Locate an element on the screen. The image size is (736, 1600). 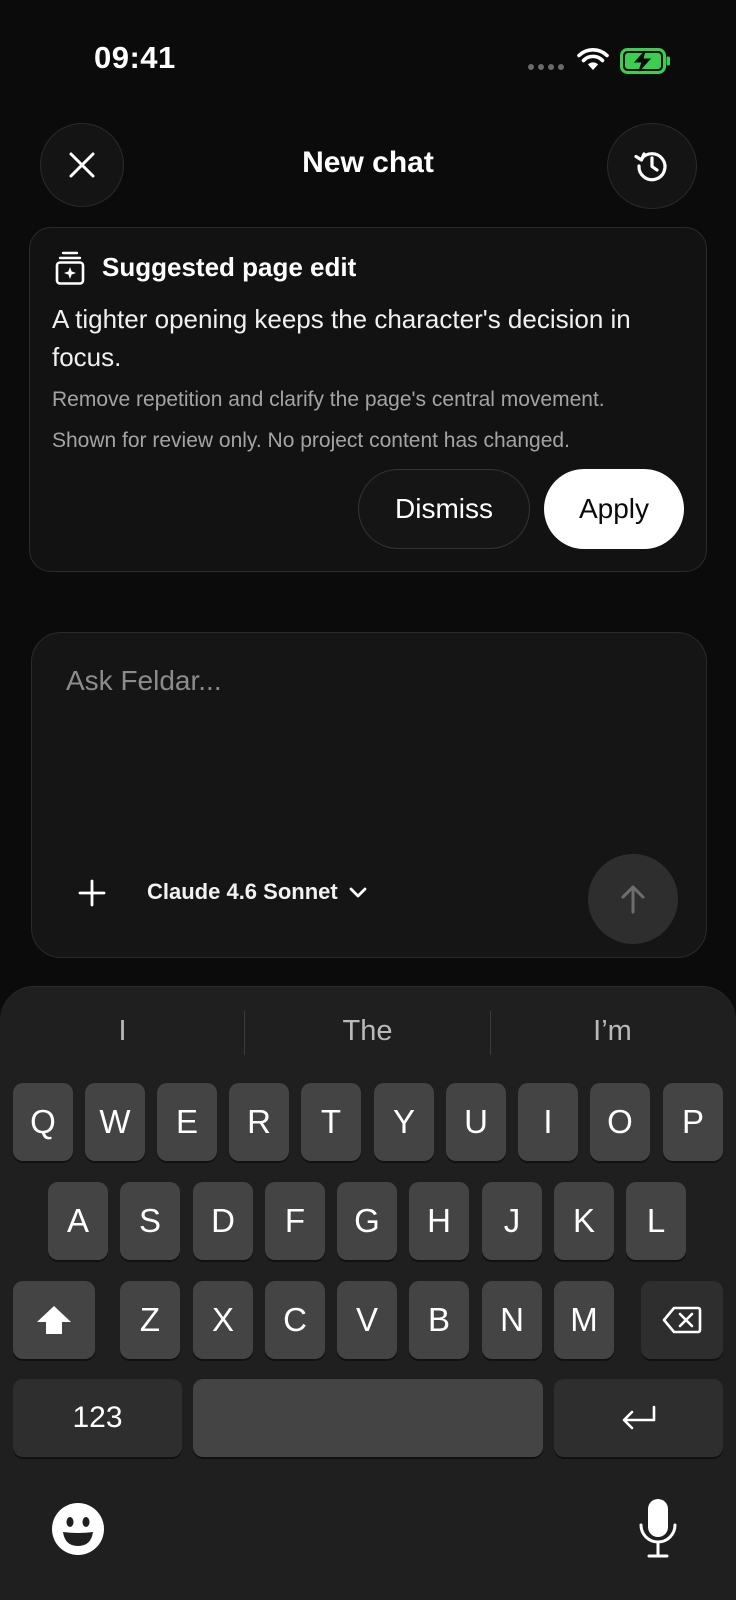
key-t: T is located at coordinates (331, 1122).